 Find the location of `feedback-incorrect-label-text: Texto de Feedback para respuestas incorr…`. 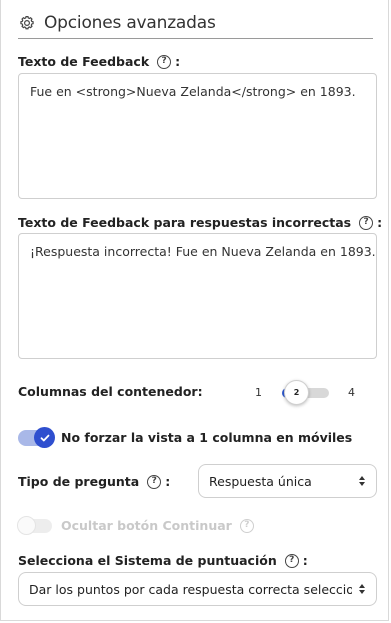

feedback-incorrect-label-text: Texto de Feedback para respuestas incorr… is located at coordinates (185, 222).